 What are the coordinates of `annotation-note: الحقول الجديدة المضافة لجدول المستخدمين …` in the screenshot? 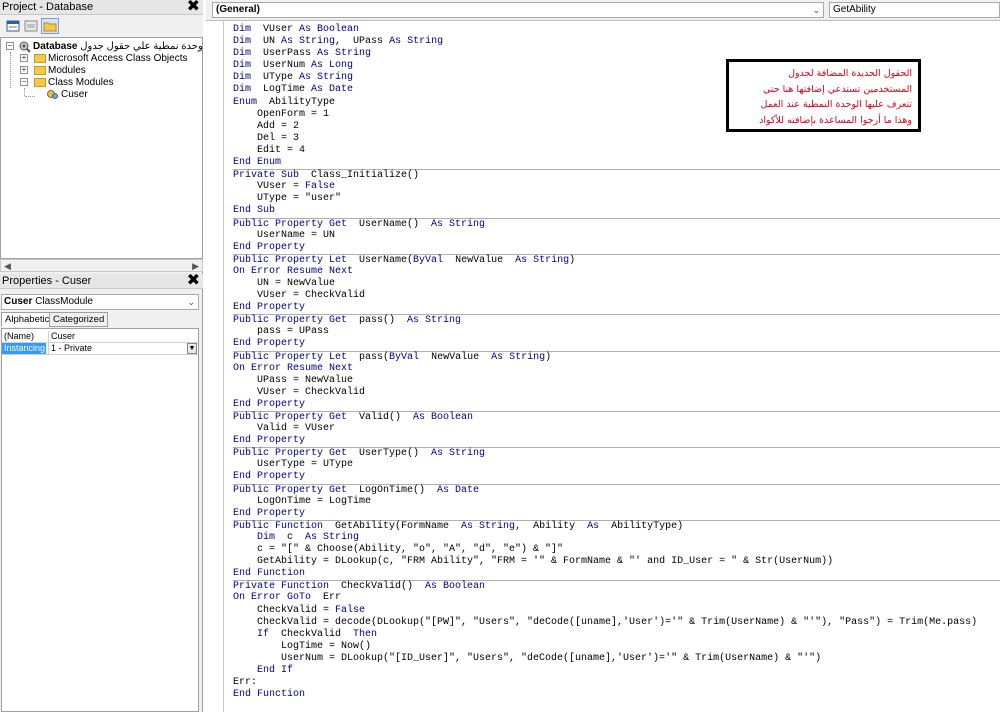 It's located at (823, 95).